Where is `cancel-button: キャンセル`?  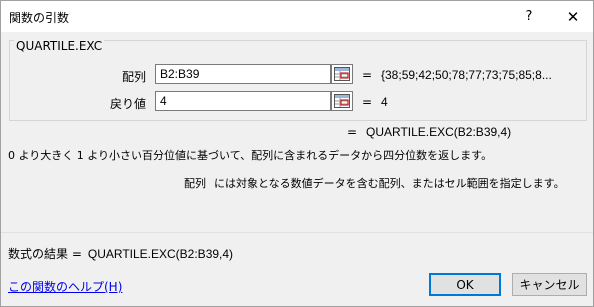
cancel-button: キャンセル is located at coordinates (549, 284).